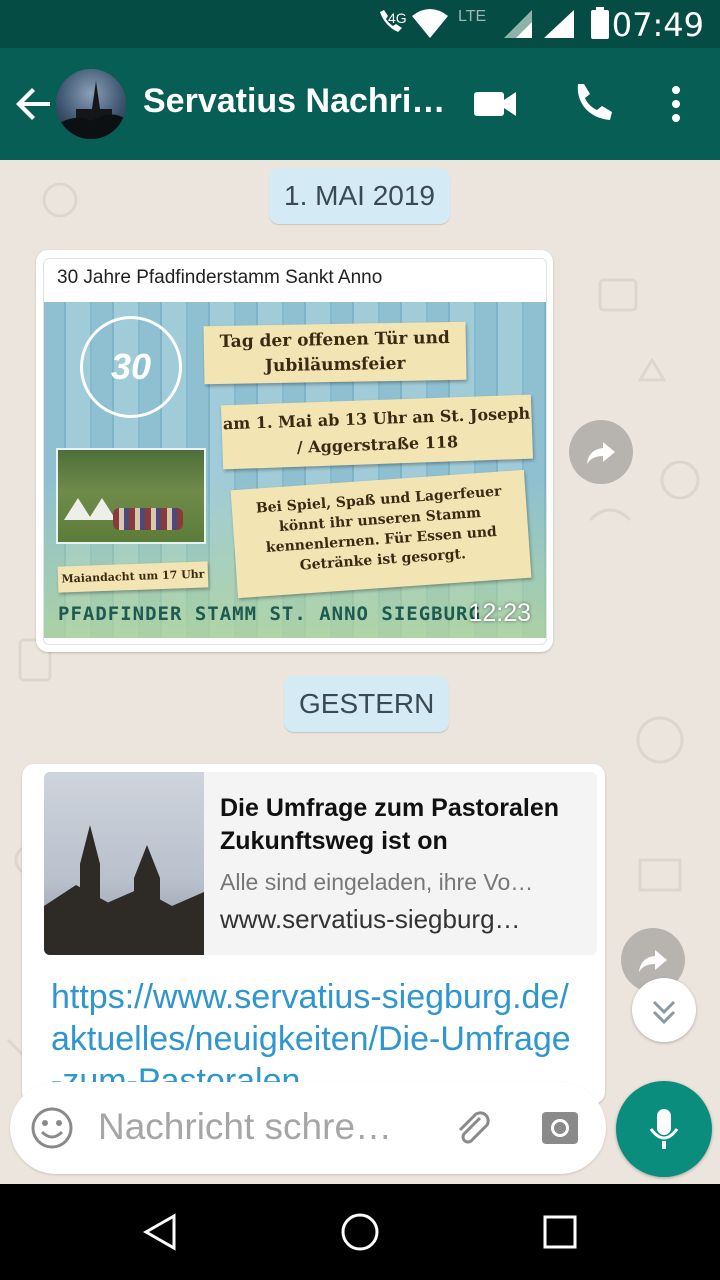 The image size is (720, 1280). I want to click on poster-footer: PFADFINDER STAMM ST. ANNO SIEGBURG, so click(269, 614).